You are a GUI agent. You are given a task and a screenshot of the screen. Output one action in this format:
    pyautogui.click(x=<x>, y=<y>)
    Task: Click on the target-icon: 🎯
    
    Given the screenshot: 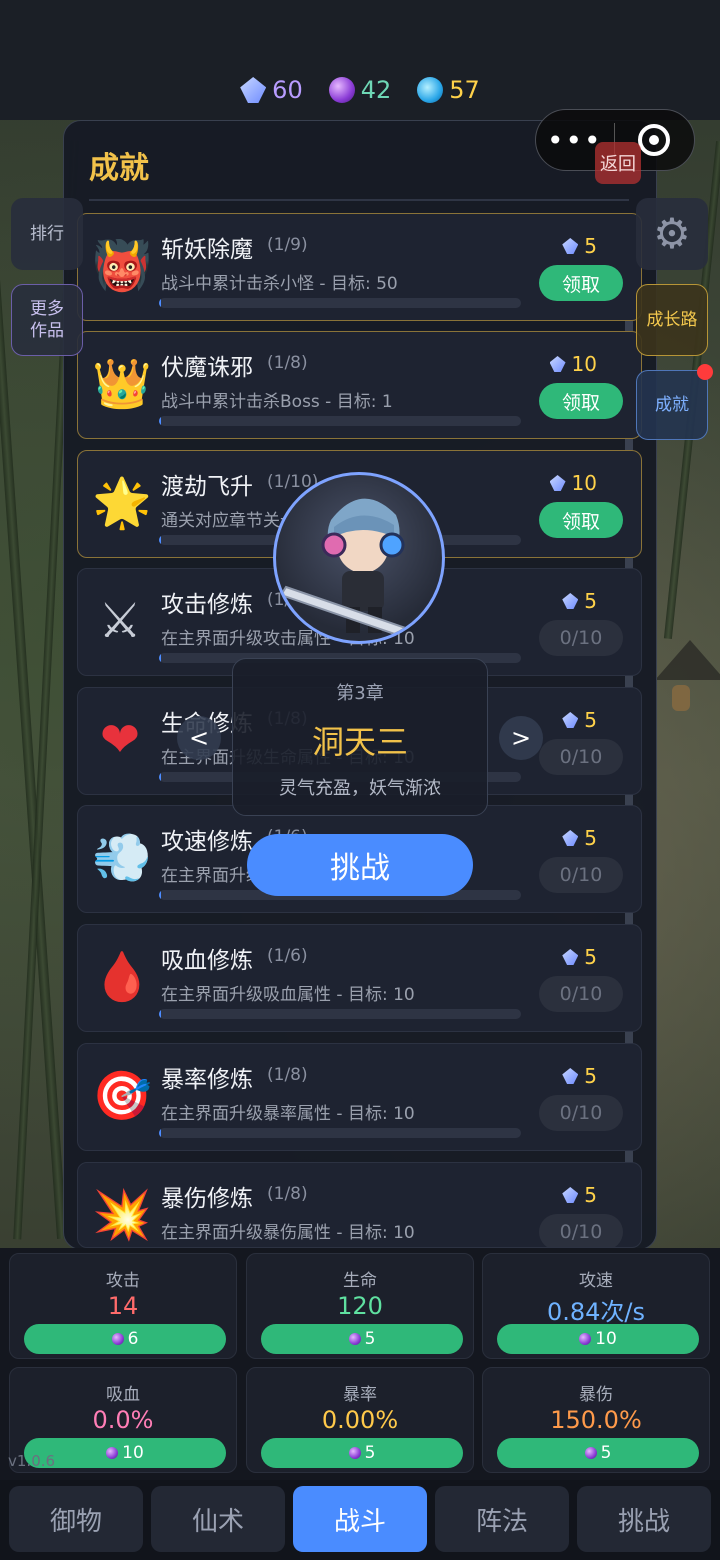 What is the action you would take?
    pyautogui.click(x=122, y=1096)
    